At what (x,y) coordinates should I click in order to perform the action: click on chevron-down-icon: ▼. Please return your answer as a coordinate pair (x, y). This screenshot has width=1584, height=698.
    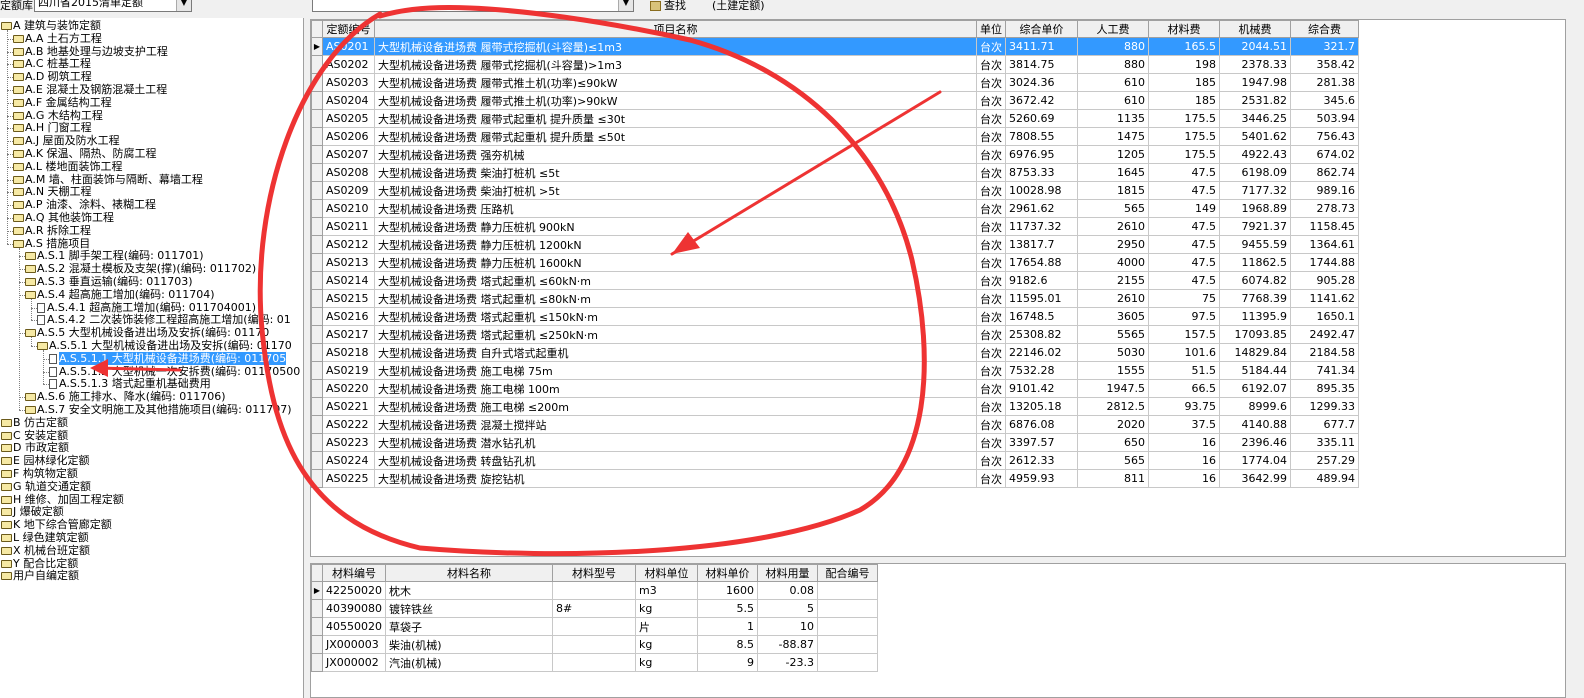
    Looking at the image, I should click on (625, 5).